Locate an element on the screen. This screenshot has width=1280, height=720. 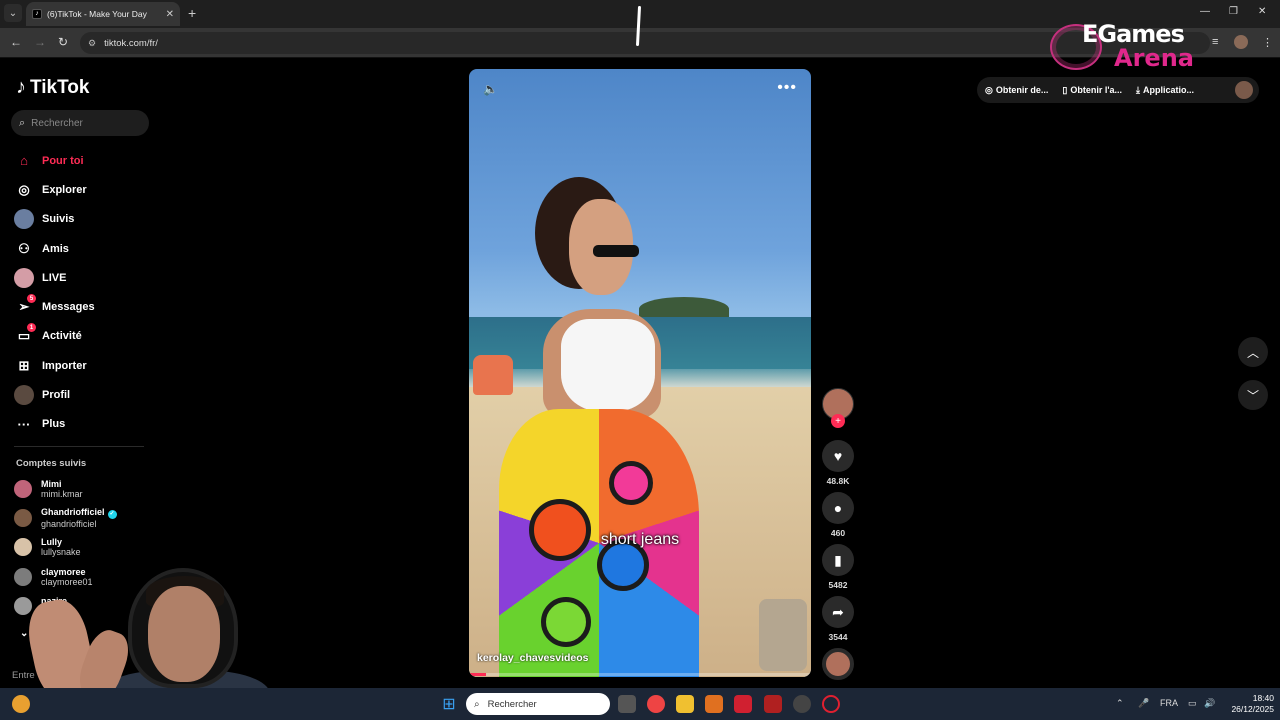
url-text: tiktok.com/fr/ is located at coordinates (131, 43).